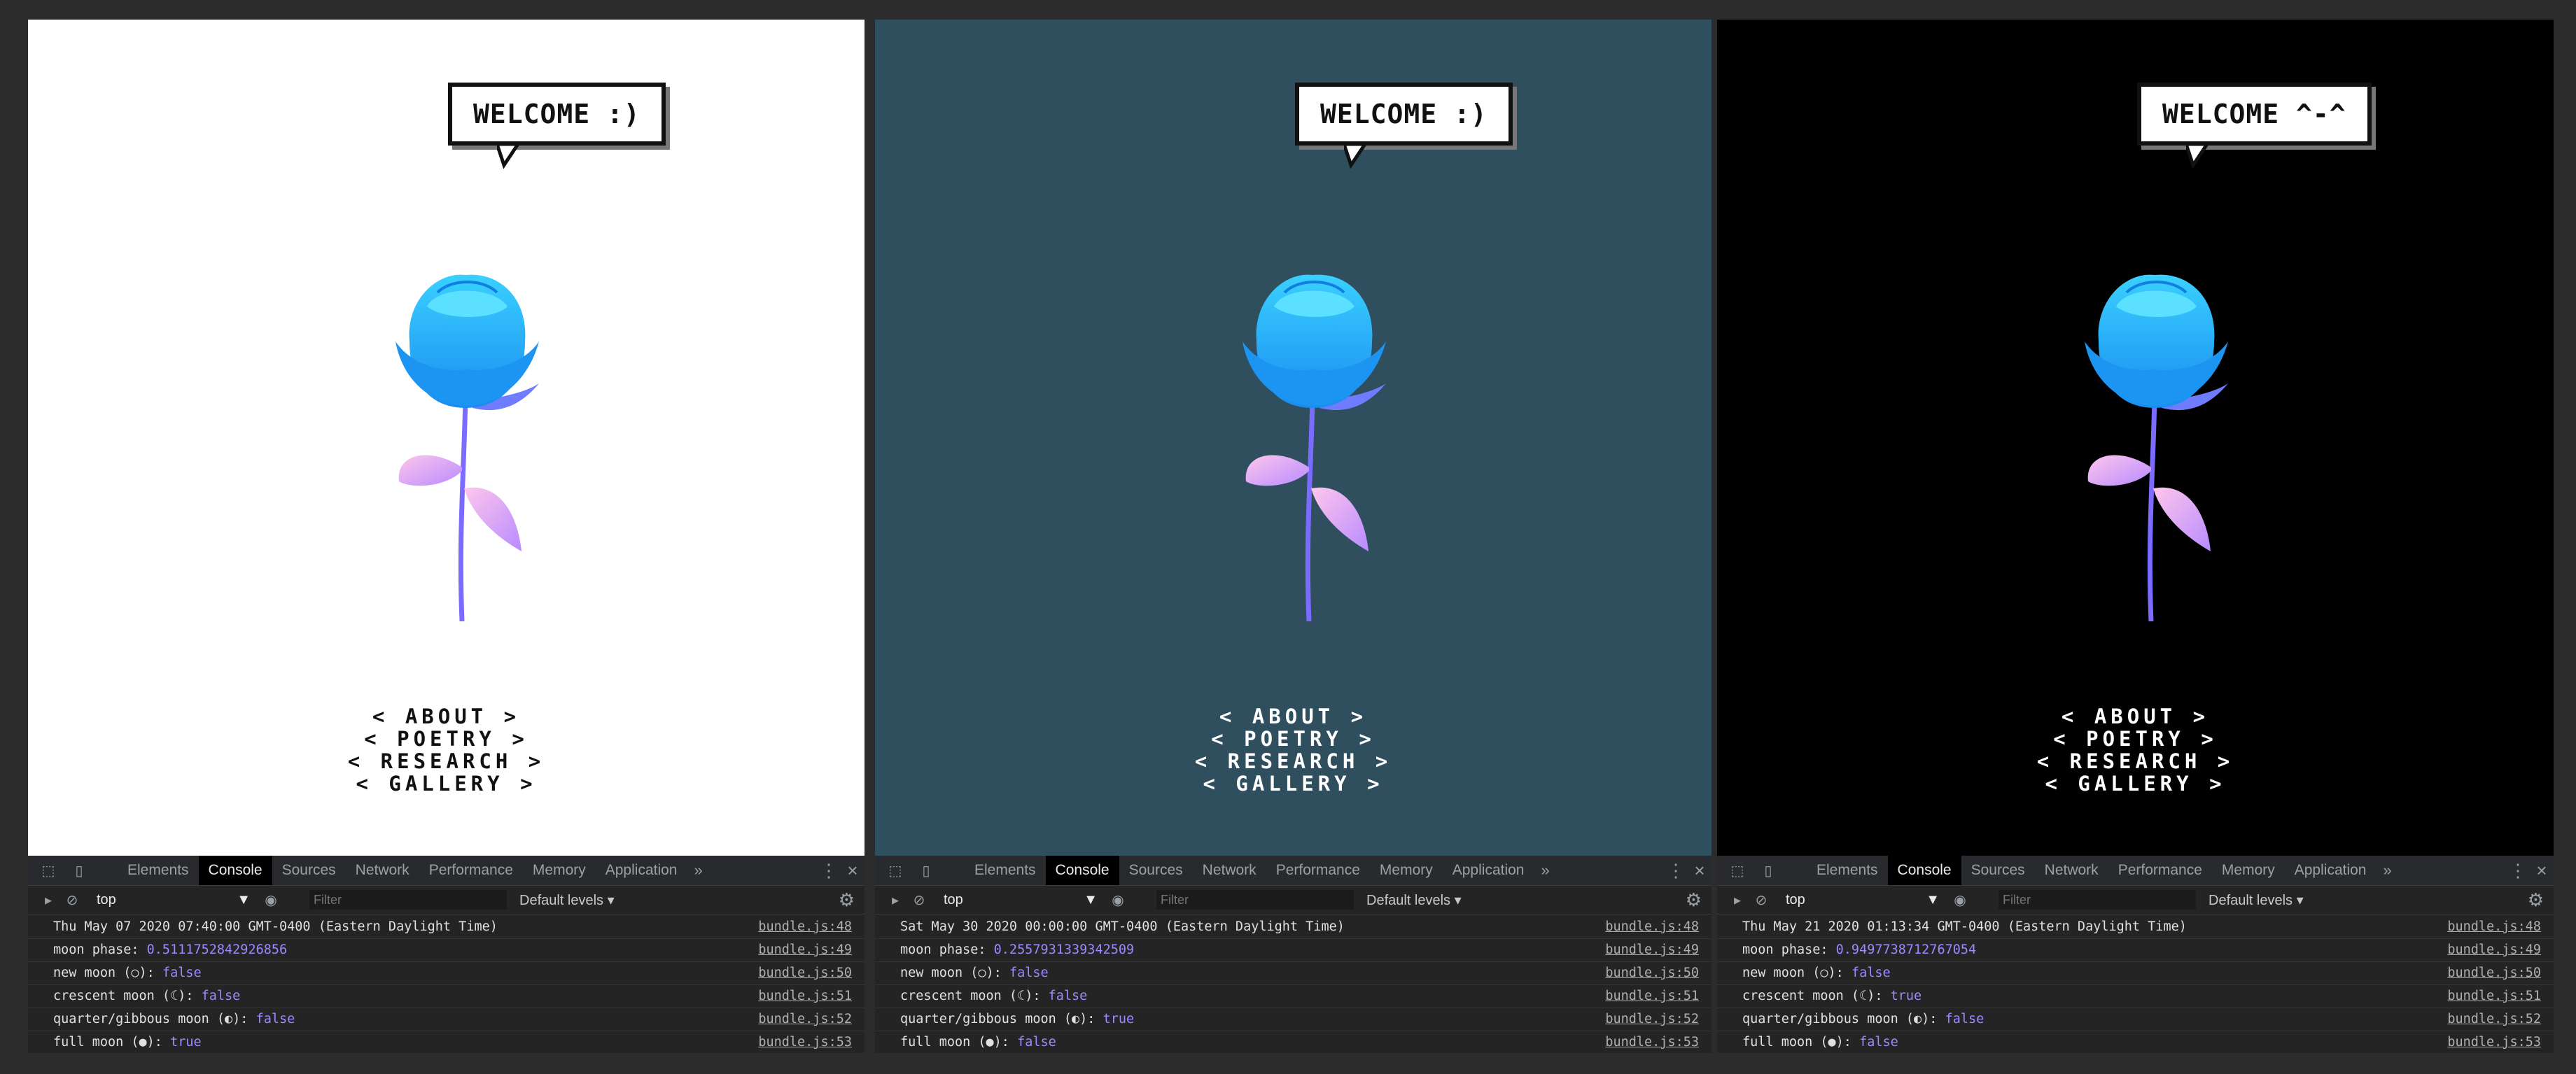 Image resolution: width=2576 pixels, height=1074 pixels. I want to click on log-value: 0.2557931339342509, so click(1064, 949).